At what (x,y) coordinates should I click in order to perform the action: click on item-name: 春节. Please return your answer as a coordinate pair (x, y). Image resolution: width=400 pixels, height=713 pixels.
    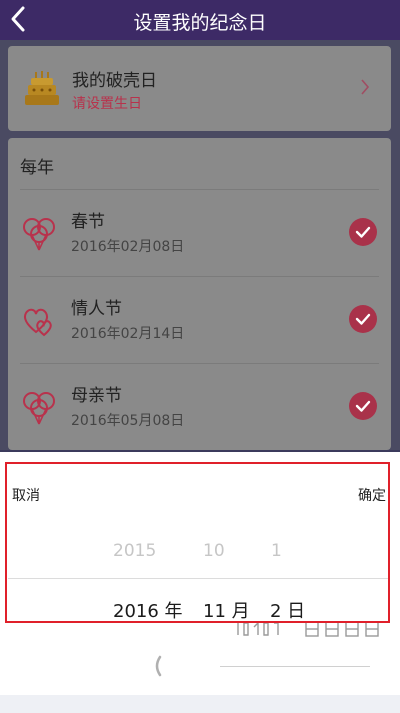
    Looking at the image, I should click on (88, 222).